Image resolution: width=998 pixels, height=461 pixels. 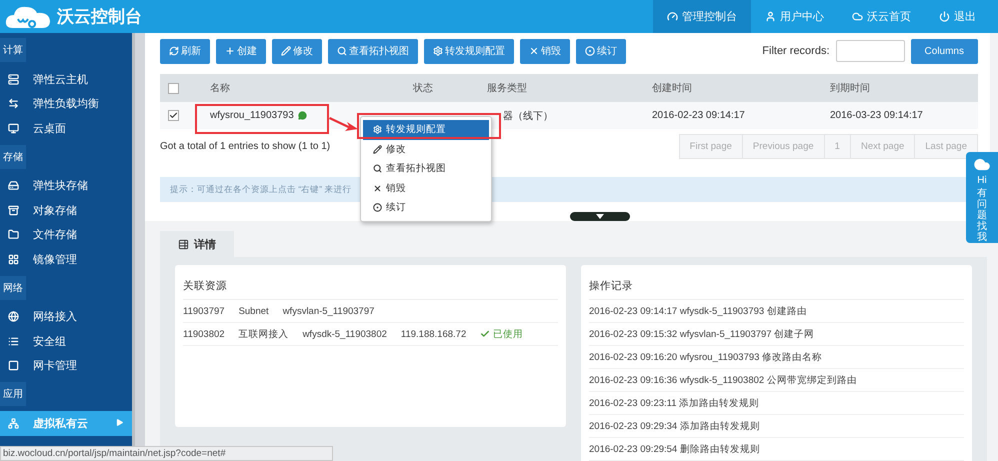 What do you see at coordinates (674, 426) in the screenshot?
I see `log-entry: 2016-02-23 09:29:34 添加路由转发规则` at bounding box center [674, 426].